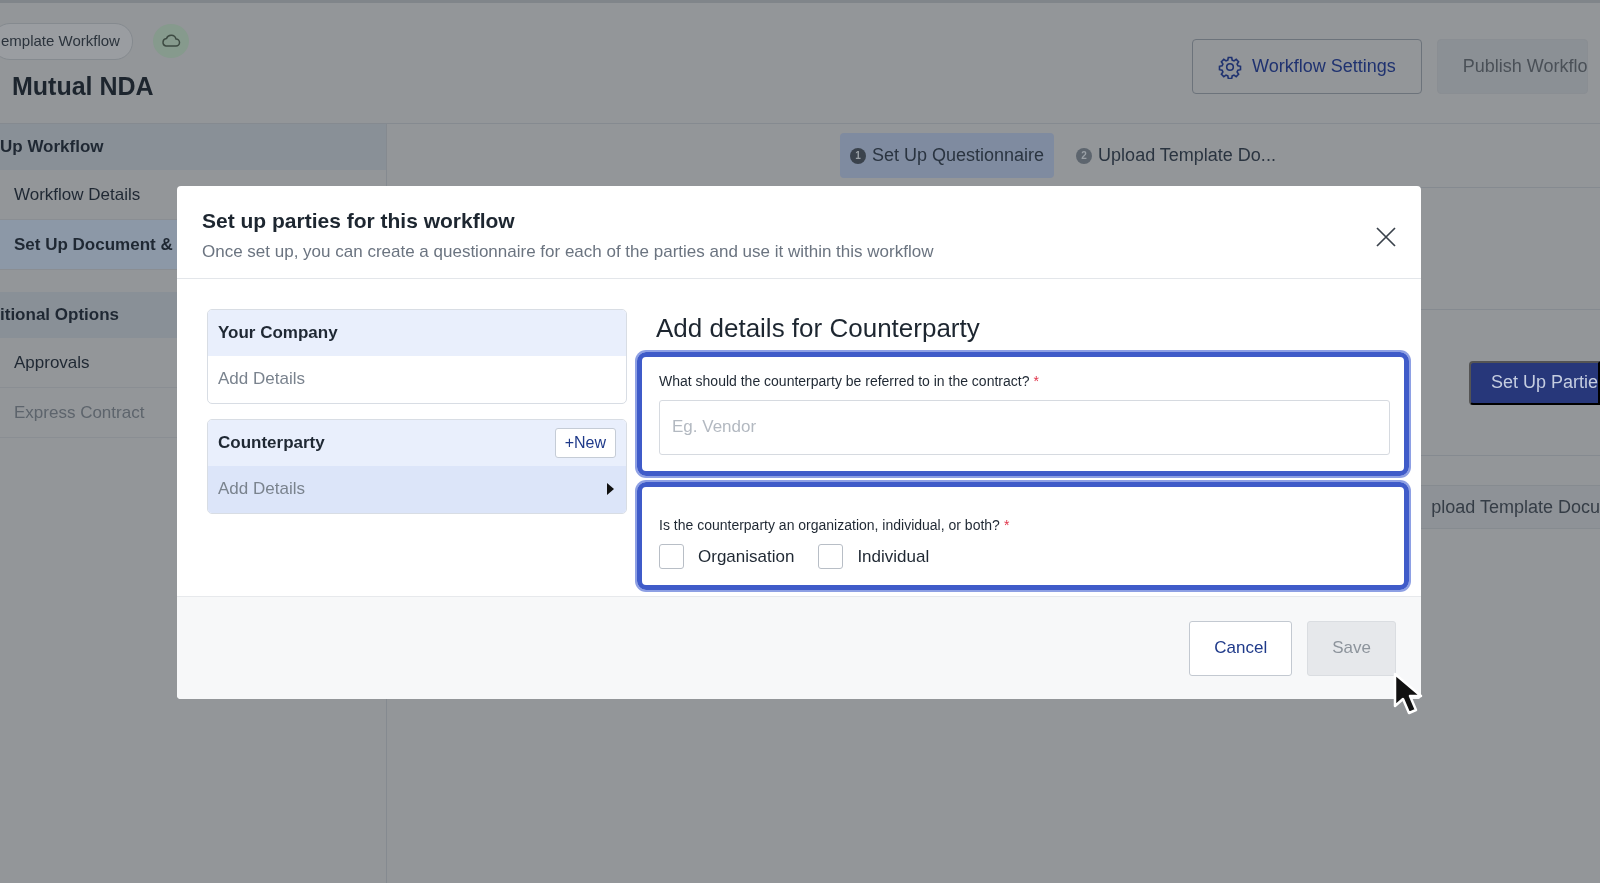 The height and width of the screenshot is (883, 1600). What do you see at coordinates (844, 381) in the screenshot?
I see `question-label: What should the counterparty be referred to in the contract?` at bounding box center [844, 381].